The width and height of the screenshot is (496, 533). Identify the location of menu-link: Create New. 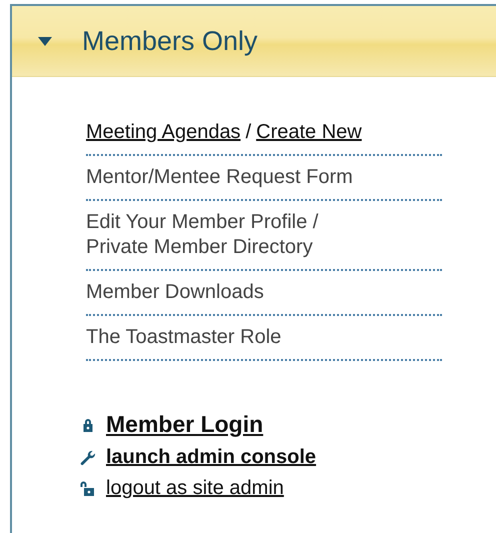
(309, 132).